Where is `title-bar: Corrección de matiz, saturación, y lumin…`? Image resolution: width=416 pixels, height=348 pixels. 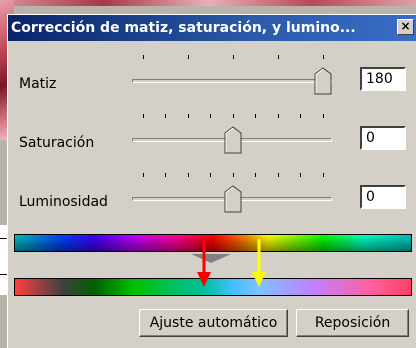 title-bar: Corrección de matiz, saturación, y lumin… is located at coordinates (212, 28).